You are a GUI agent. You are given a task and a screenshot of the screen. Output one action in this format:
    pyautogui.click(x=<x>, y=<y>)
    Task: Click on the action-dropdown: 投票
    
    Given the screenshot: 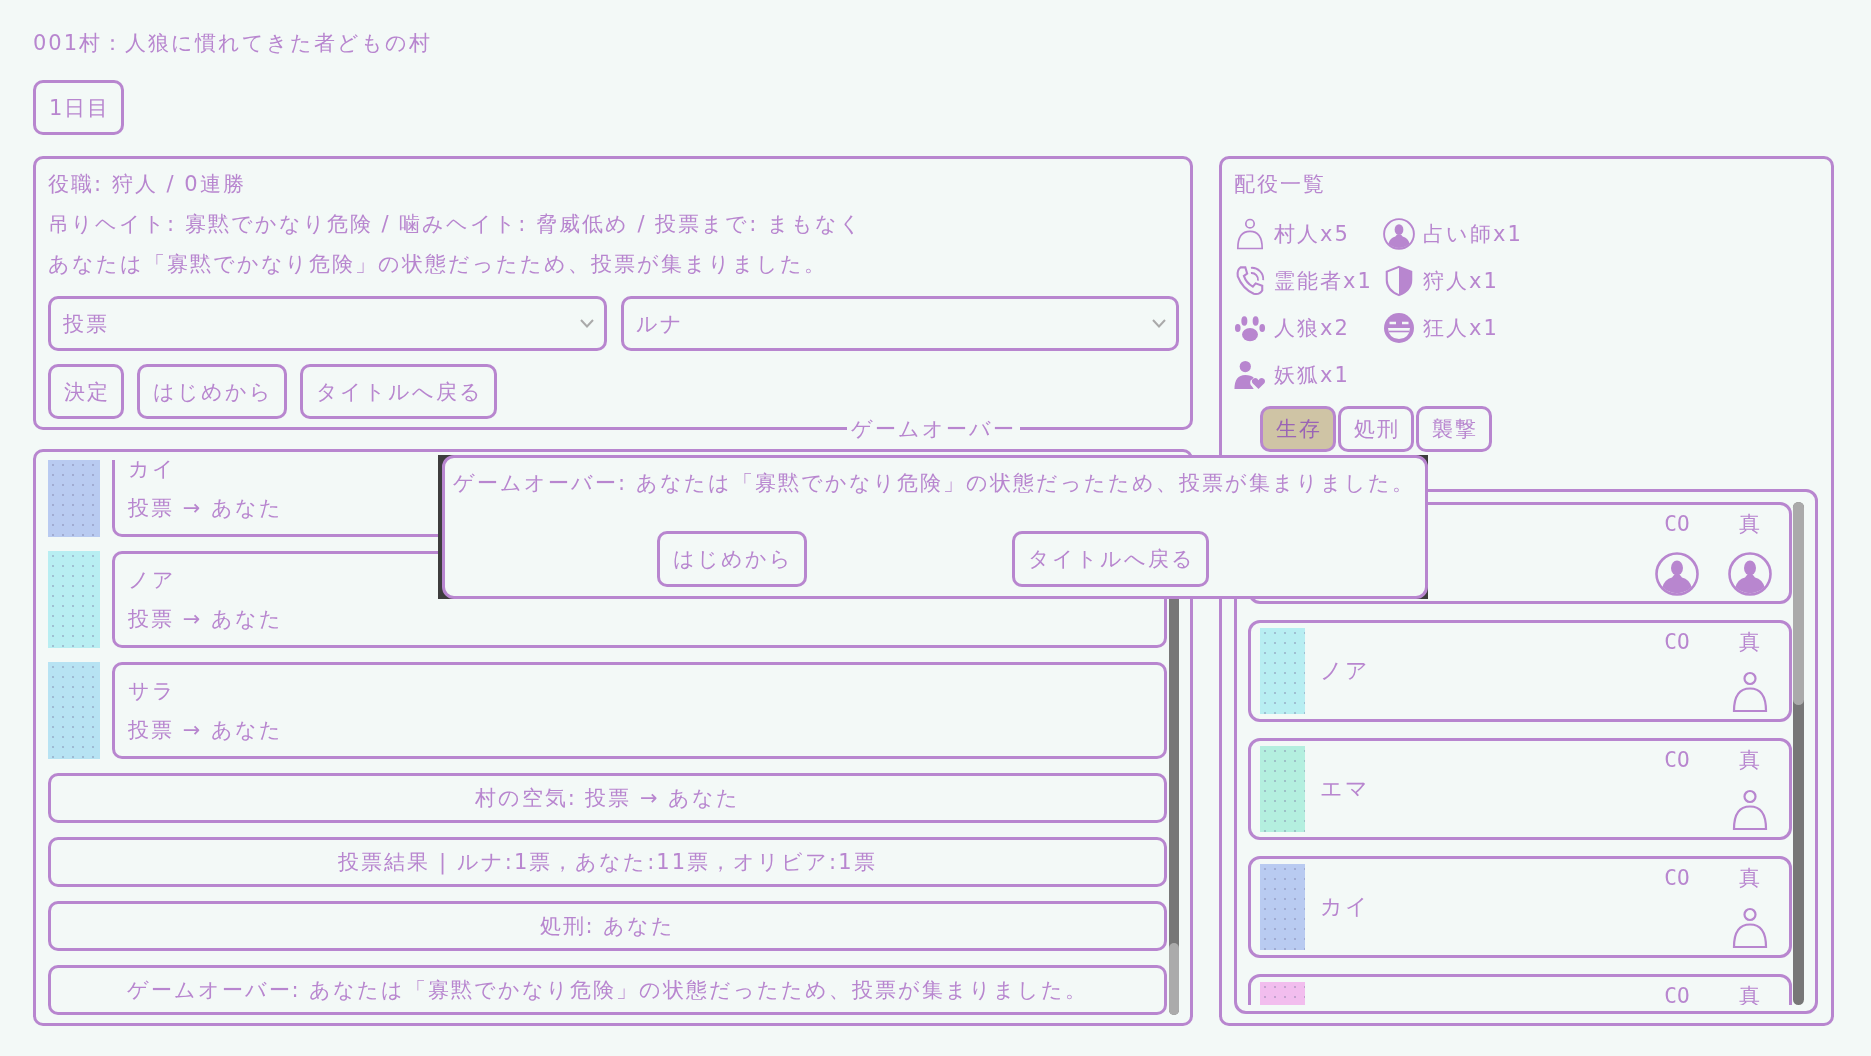 What is the action you would take?
    pyautogui.click(x=327, y=323)
    